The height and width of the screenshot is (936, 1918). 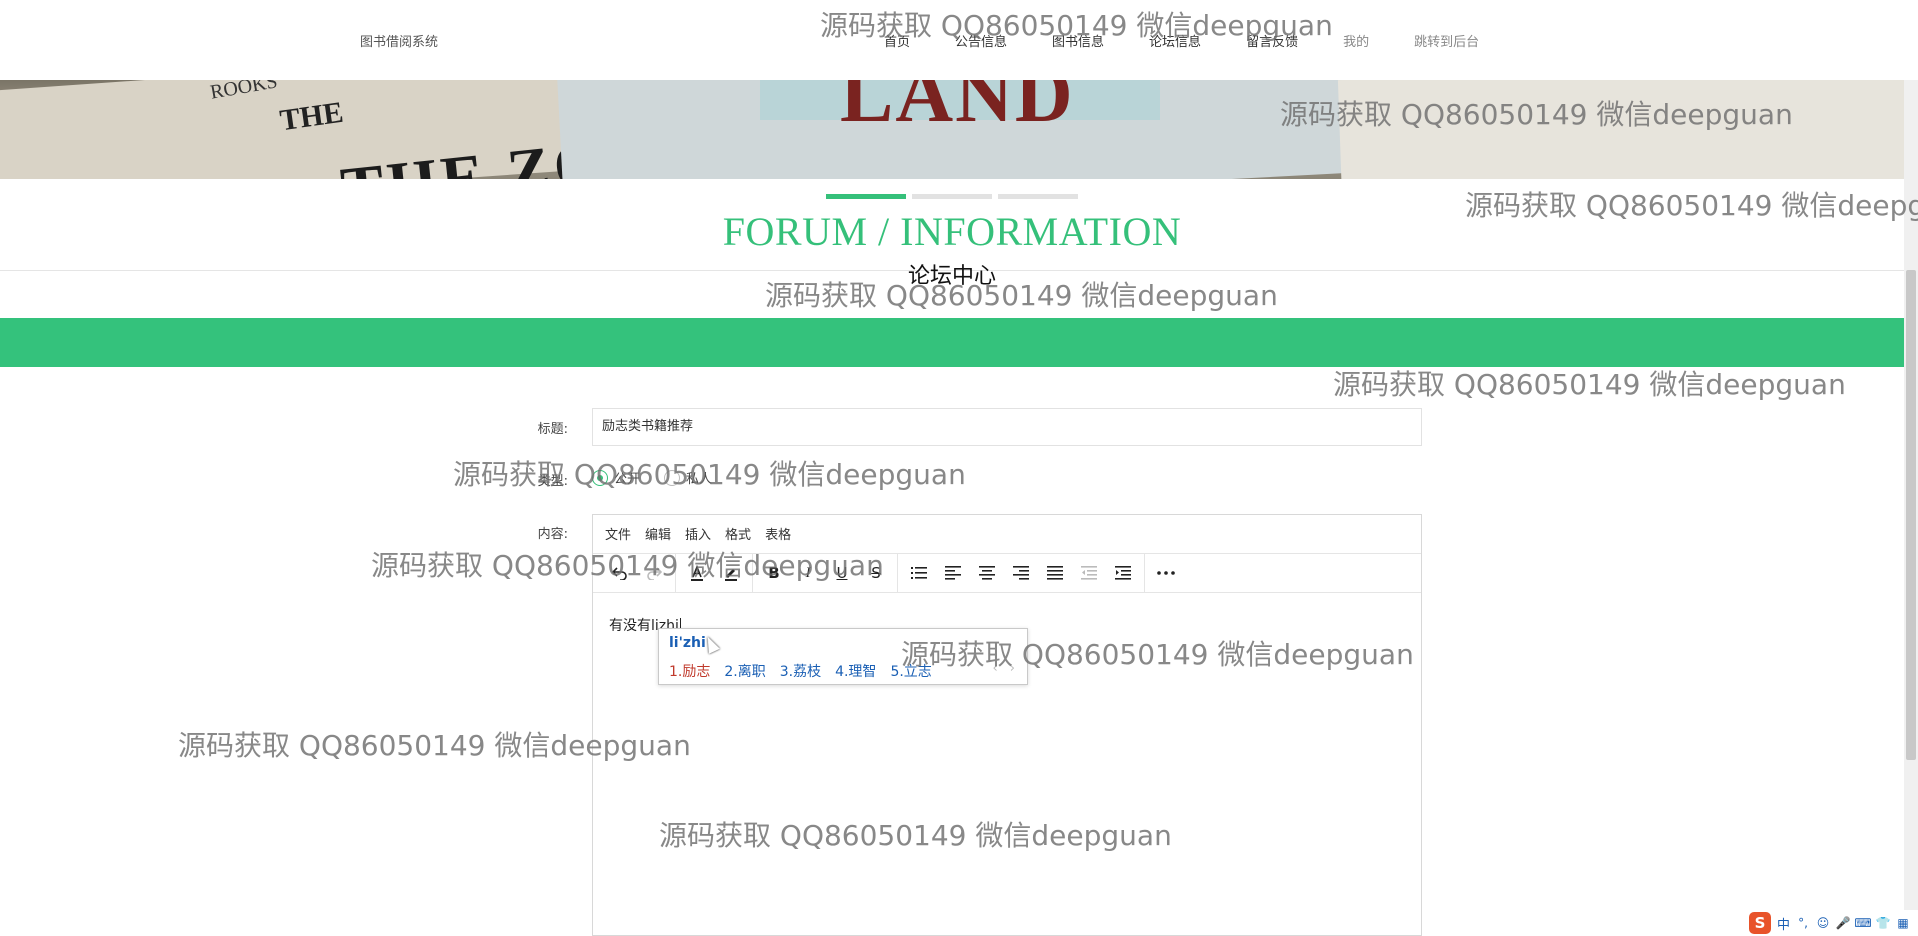 What do you see at coordinates (1055, 573) in the screenshot?
I see `align-justify-icon` at bounding box center [1055, 573].